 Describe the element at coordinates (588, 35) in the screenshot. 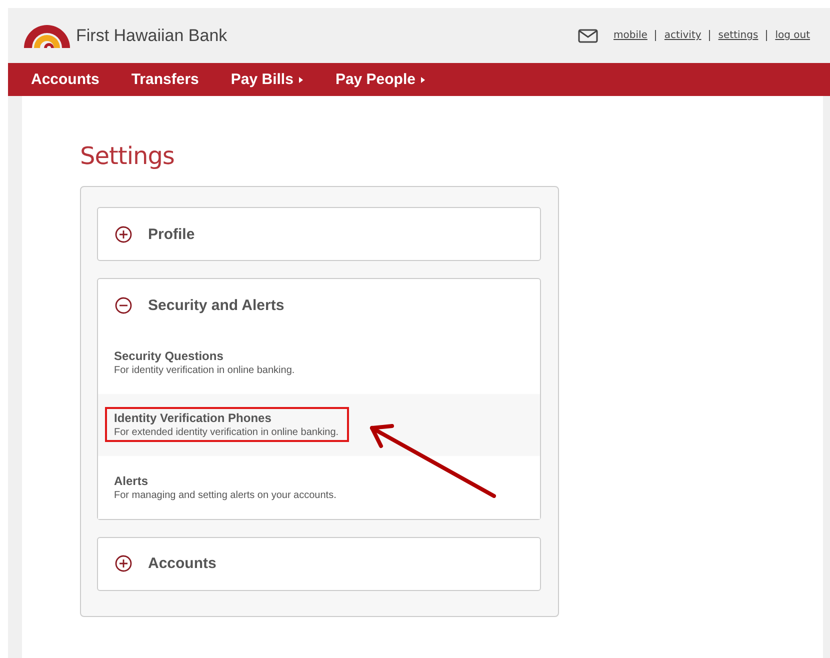

I see `mail-icon` at that location.